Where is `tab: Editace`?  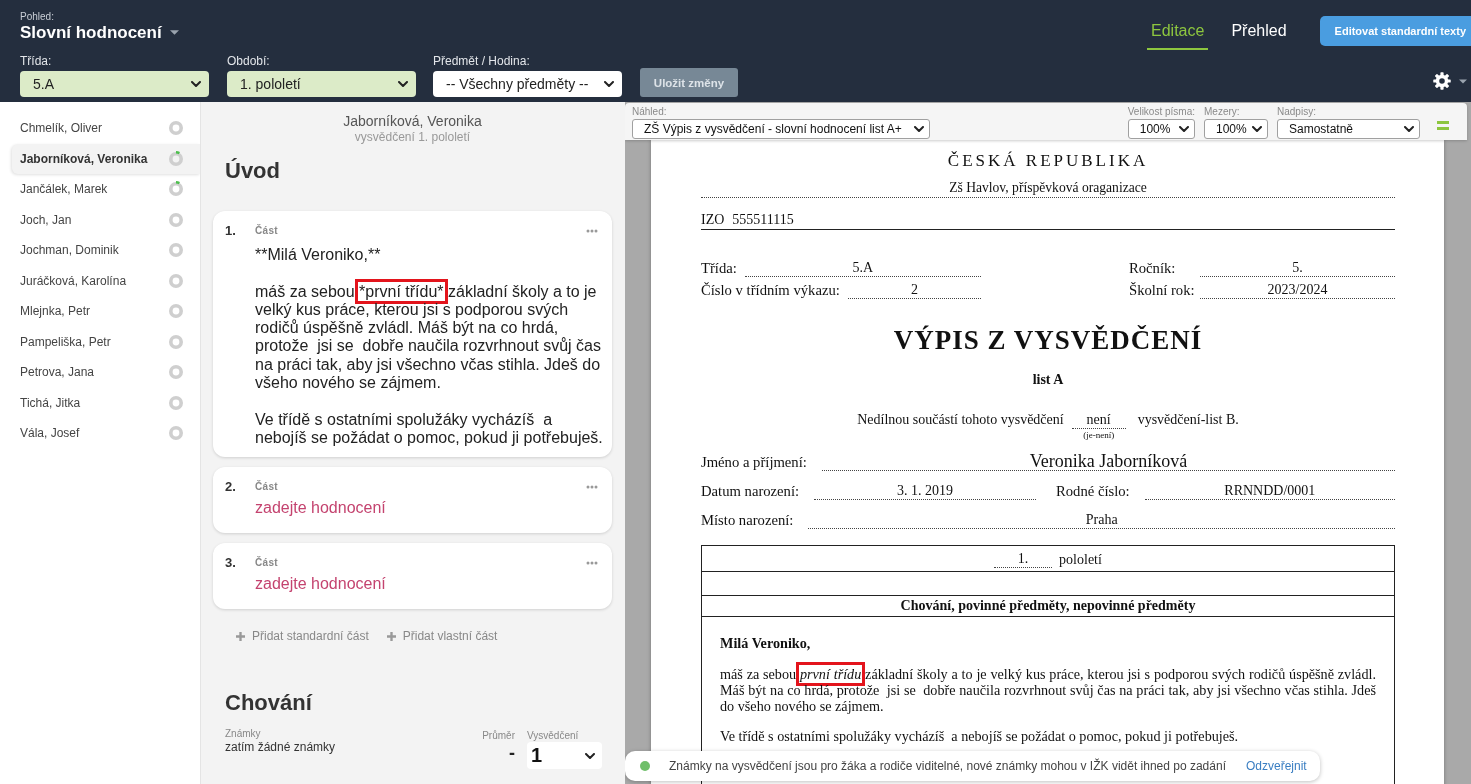 tab: Editace is located at coordinates (1178, 33).